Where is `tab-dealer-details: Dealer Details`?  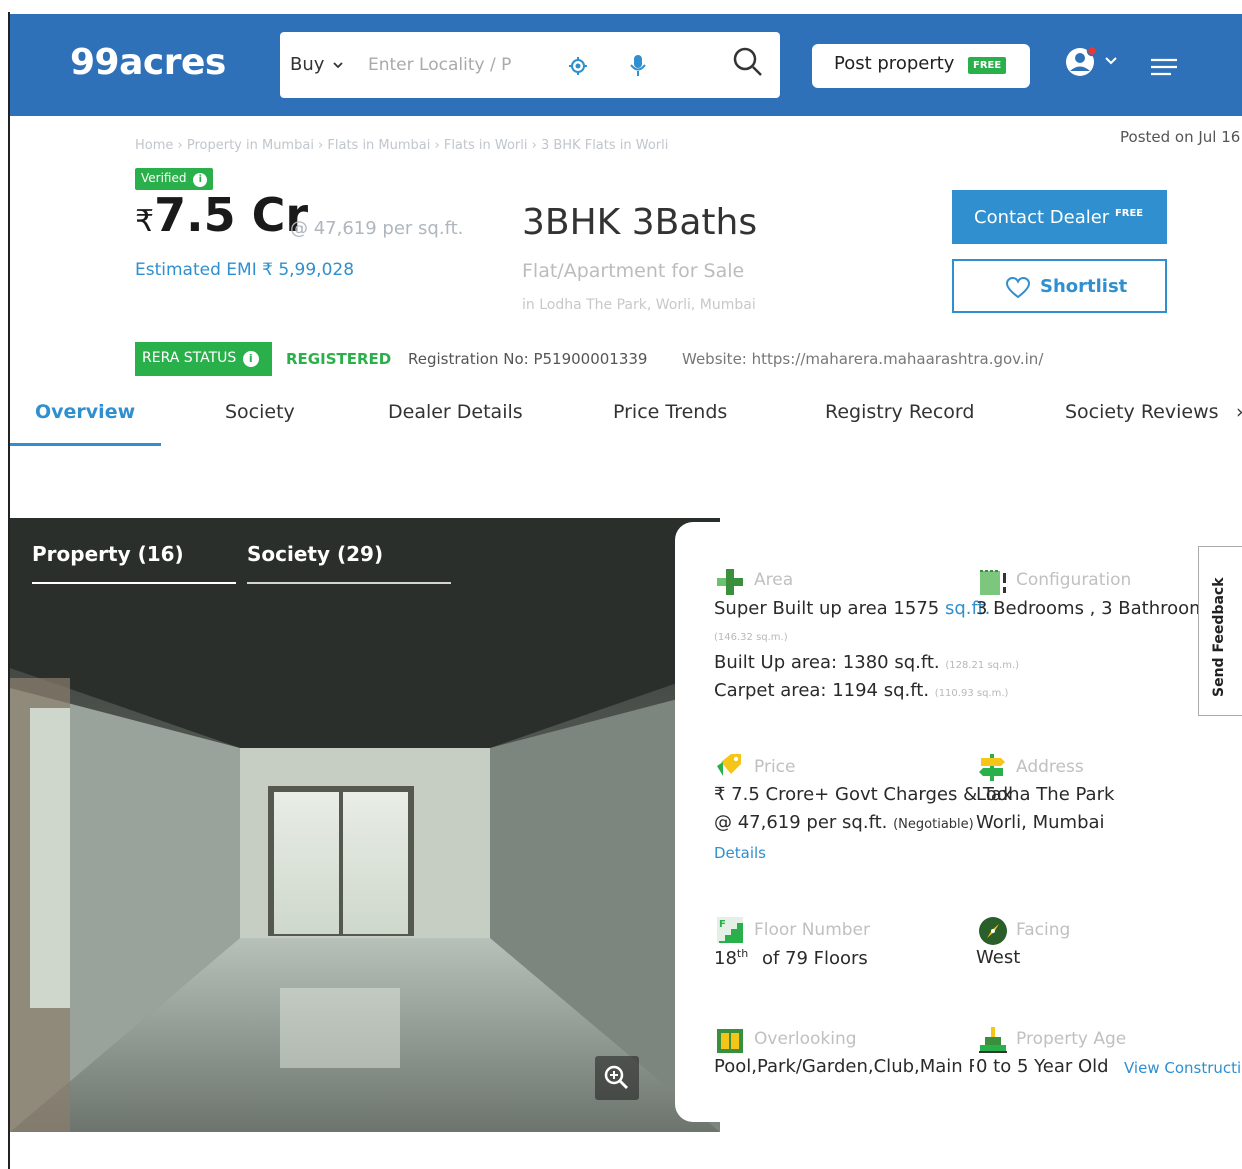 tab-dealer-details: Dealer Details is located at coordinates (455, 412).